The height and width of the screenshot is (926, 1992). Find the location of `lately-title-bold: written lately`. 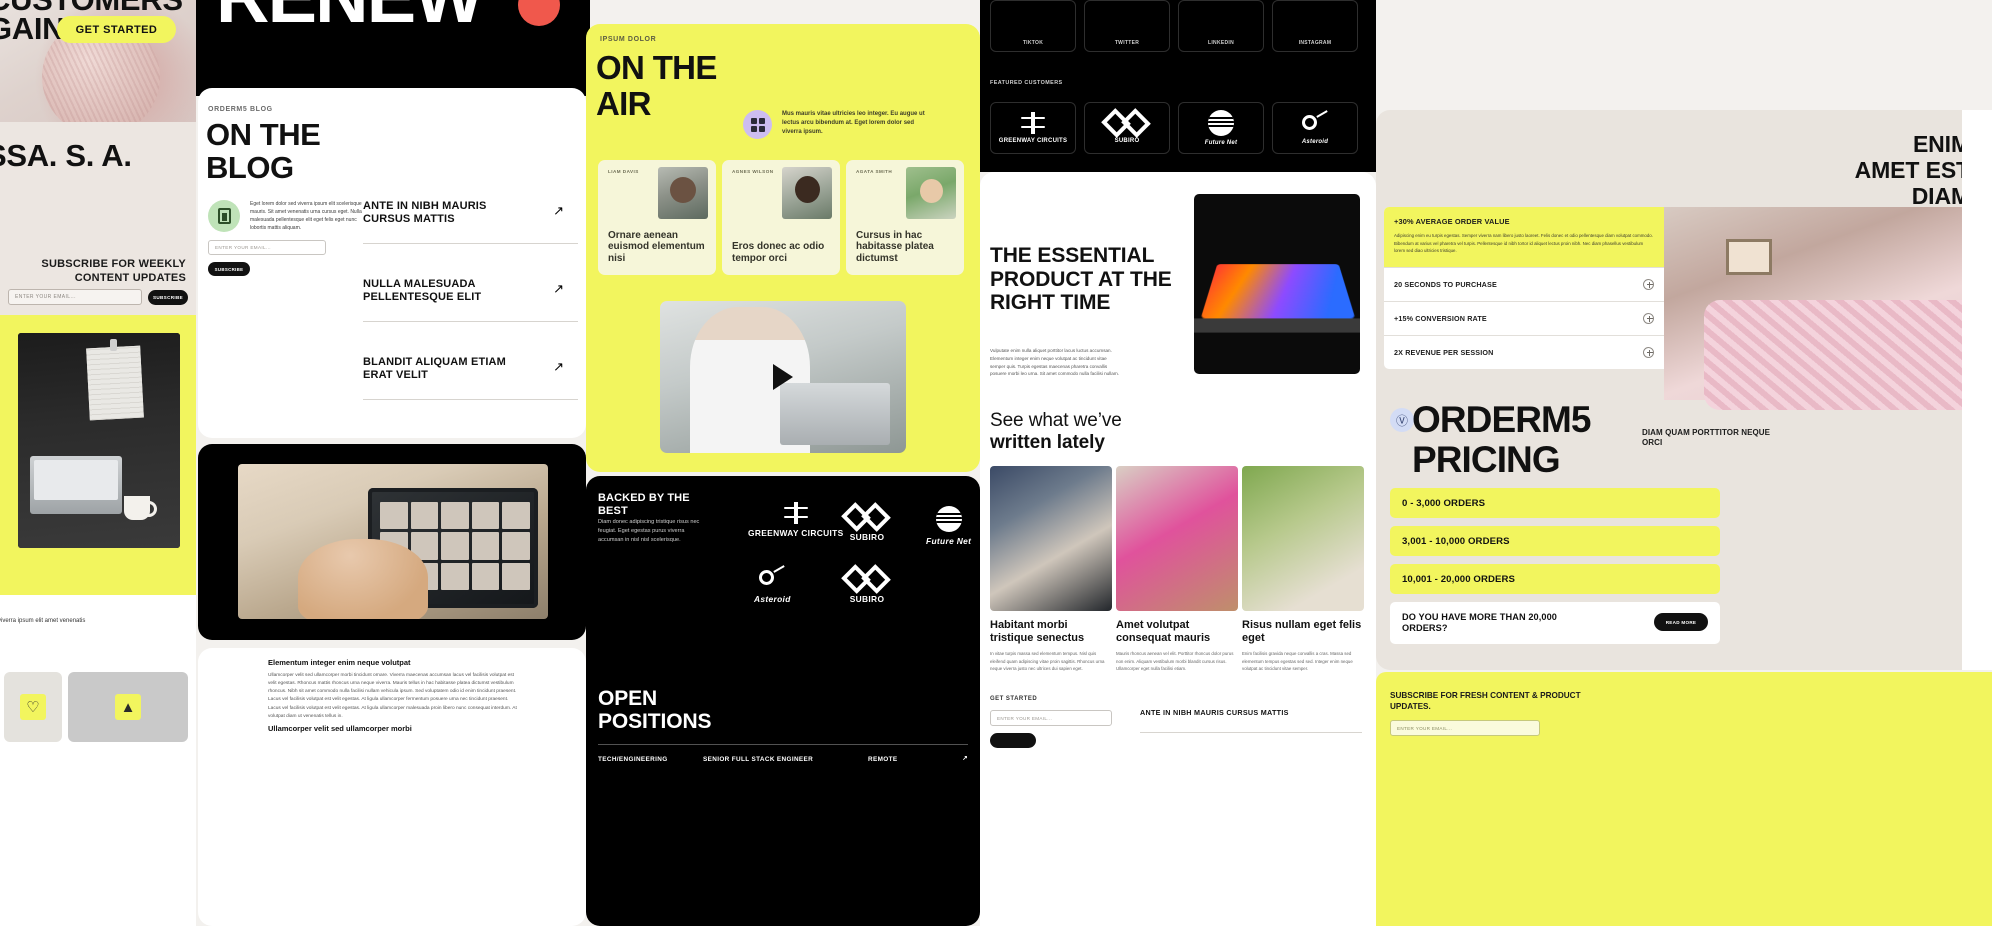

lately-title-bold: written lately is located at coordinates (1047, 443).